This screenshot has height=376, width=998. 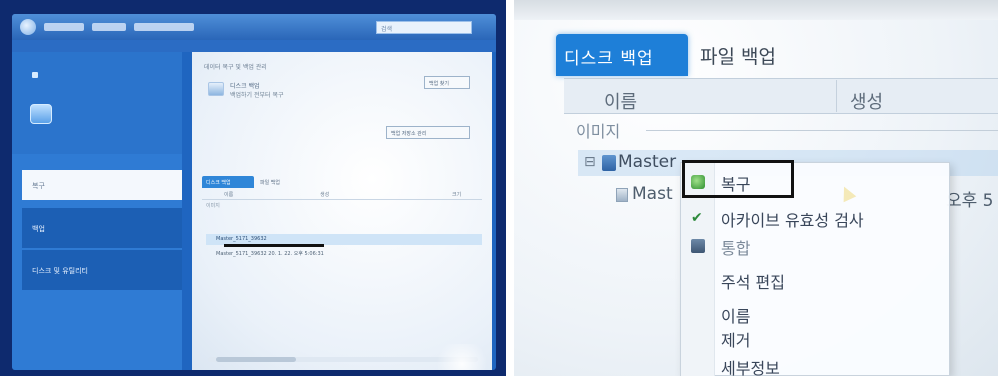 What do you see at coordinates (257, 95) in the screenshot?
I see `disk-backup-subtitle: 백업하기 전부터 복구` at bounding box center [257, 95].